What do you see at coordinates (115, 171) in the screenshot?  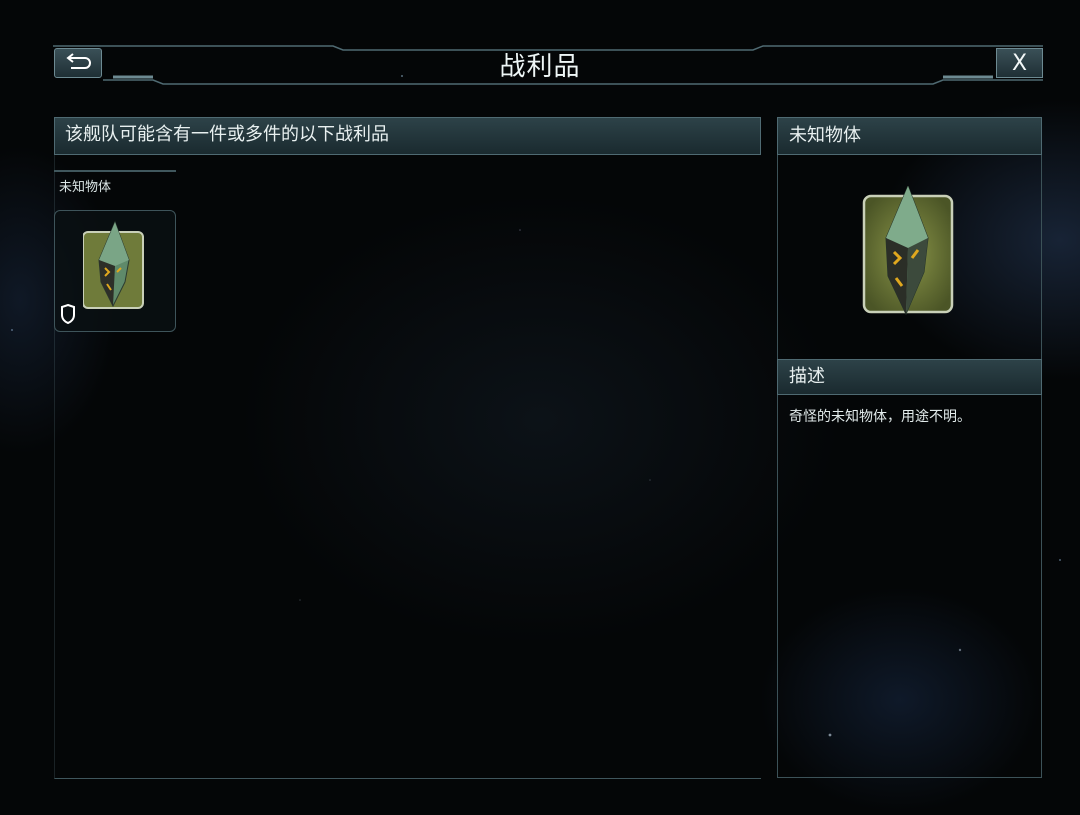 I see `item-label-divider` at bounding box center [115, 171].